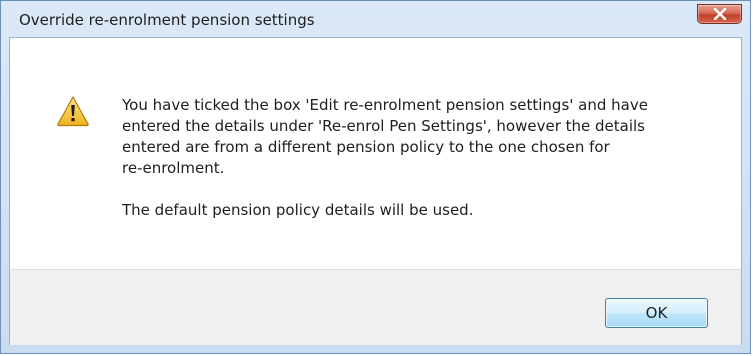 This screenshot has height=356, width=753. I want to click on close-icon, so click(720, 14).